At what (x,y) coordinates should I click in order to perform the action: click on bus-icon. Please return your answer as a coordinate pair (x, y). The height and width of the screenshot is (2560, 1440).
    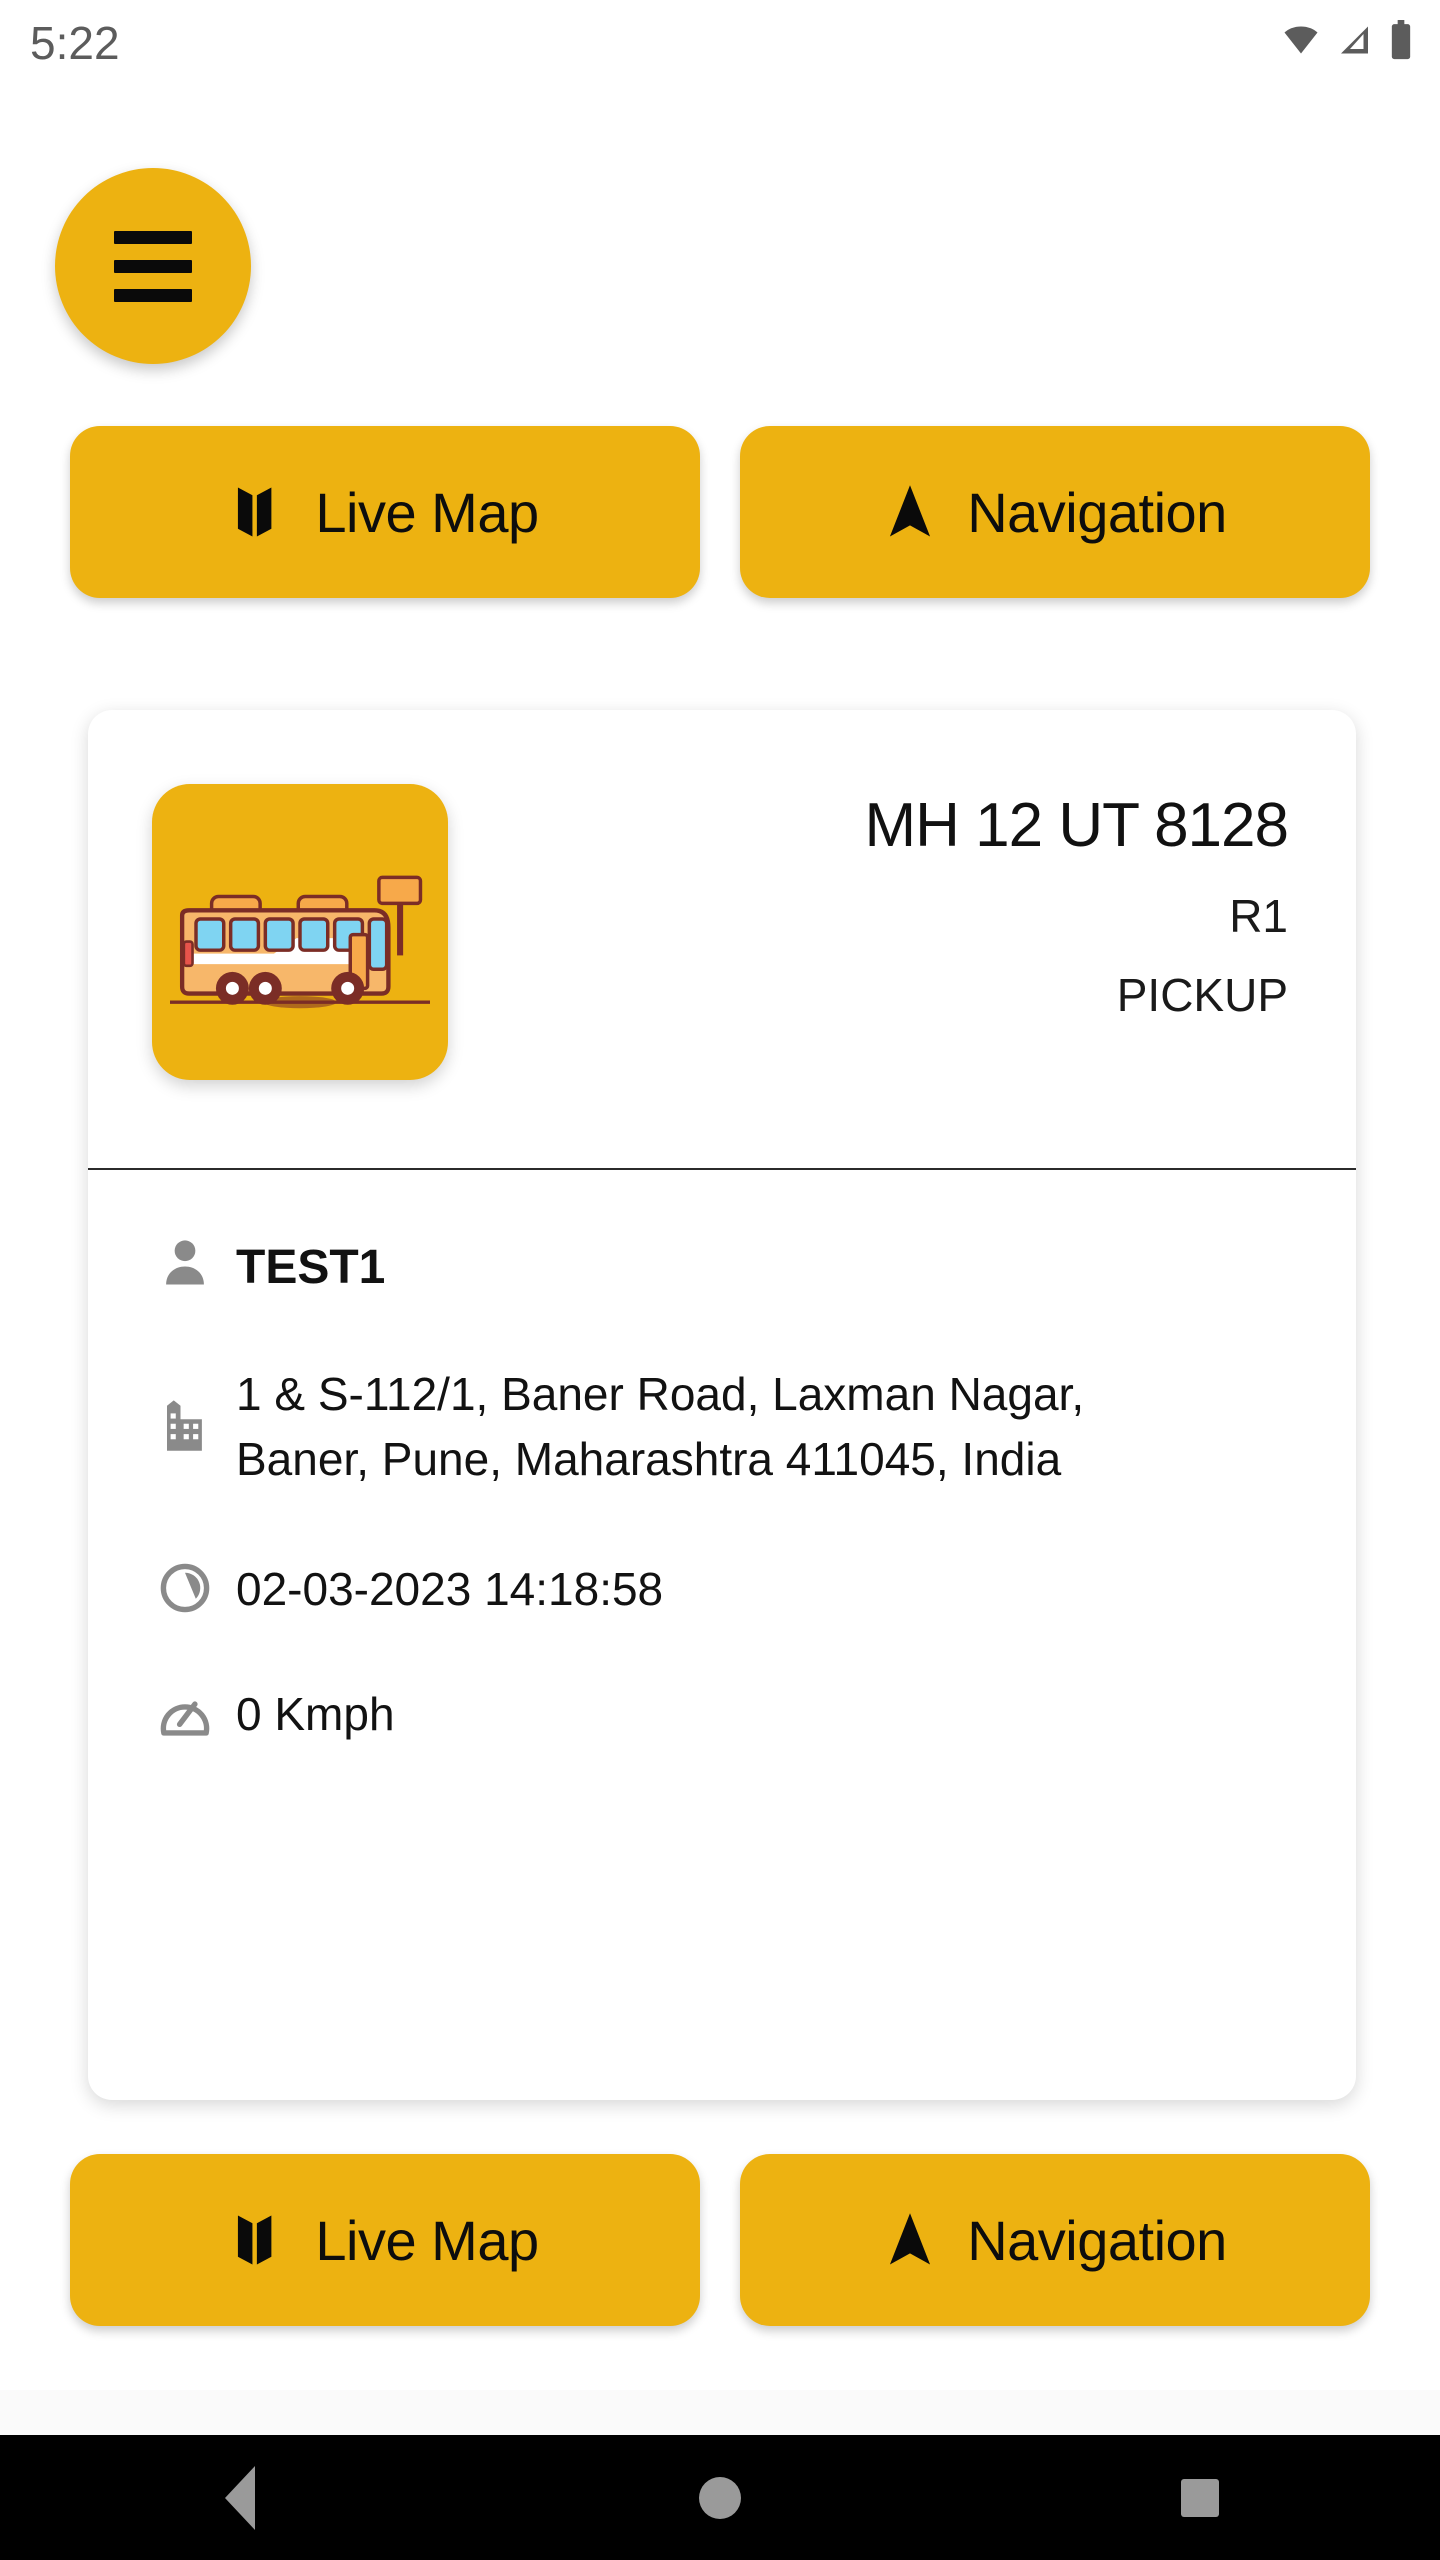
    Looking at the image, I should click on (300, 942).